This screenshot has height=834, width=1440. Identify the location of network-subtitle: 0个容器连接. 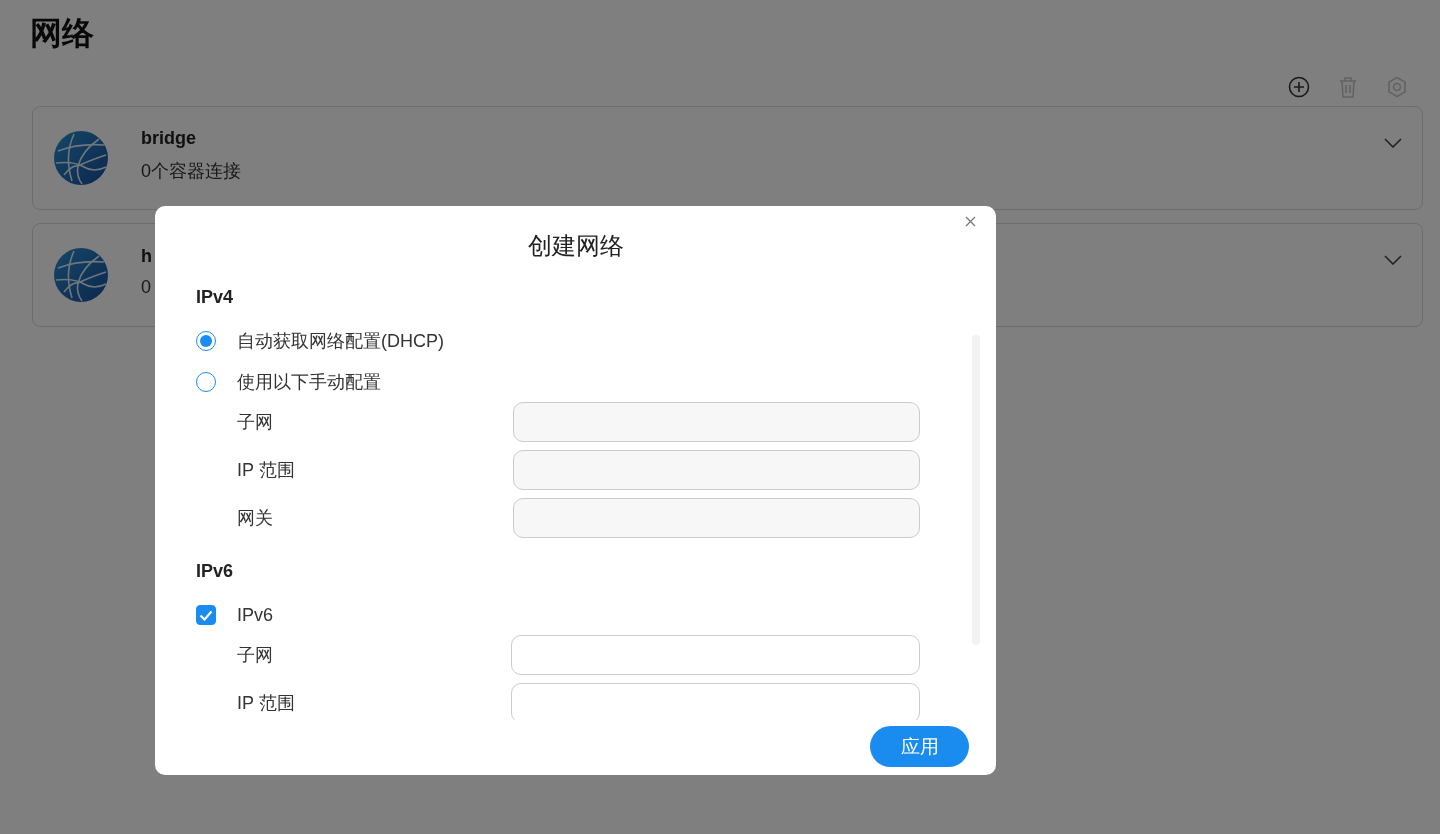
(191, 171).